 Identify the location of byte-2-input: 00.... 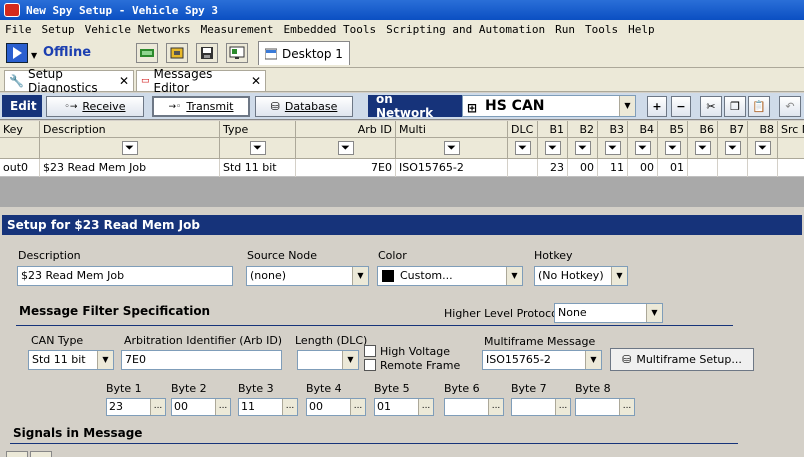
(201, 407).